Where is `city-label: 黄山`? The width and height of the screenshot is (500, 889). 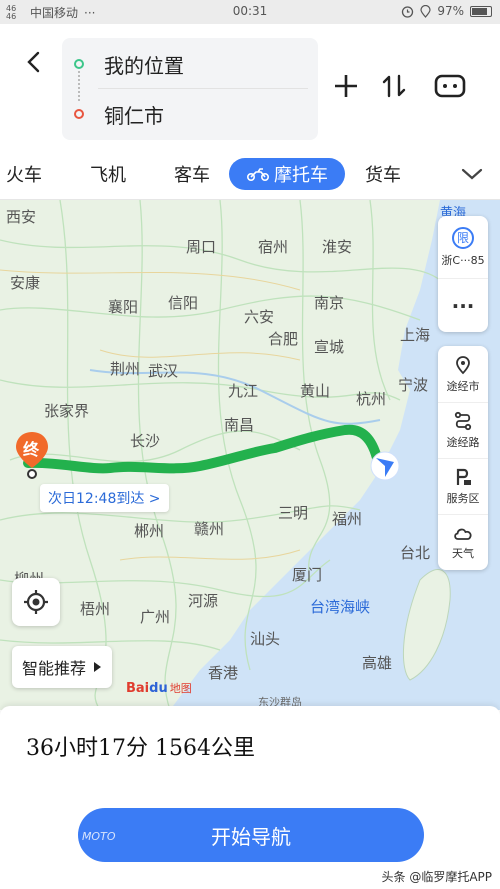 city-label: 黄山 is located at coordinates (315, 391).